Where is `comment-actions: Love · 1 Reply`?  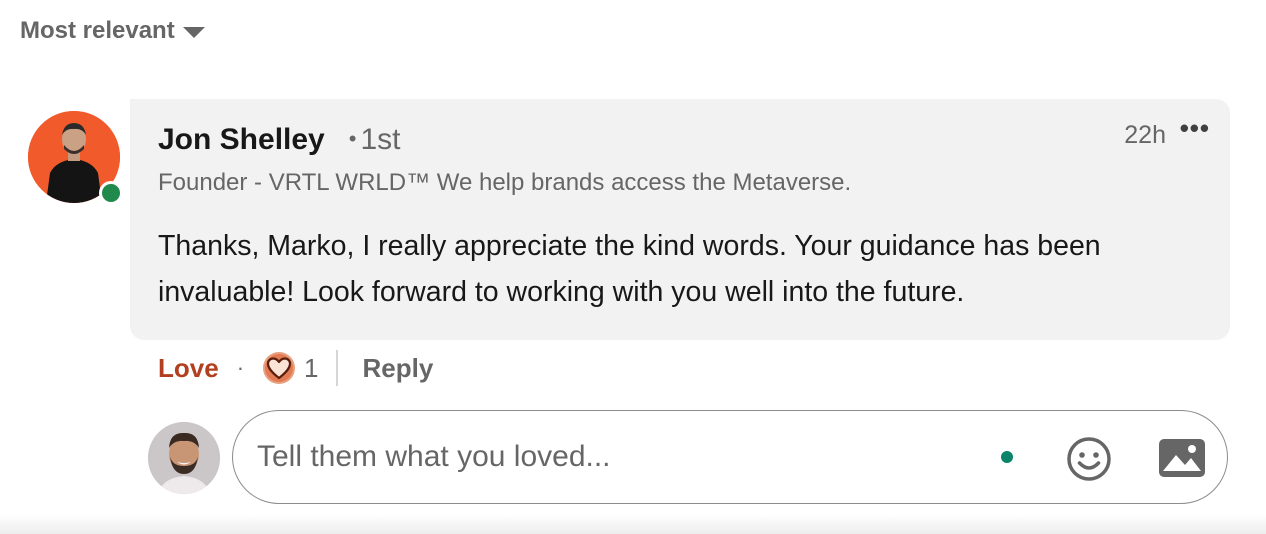
comment-actions: Love · 1 Reply is located at coordinates (295, 368).